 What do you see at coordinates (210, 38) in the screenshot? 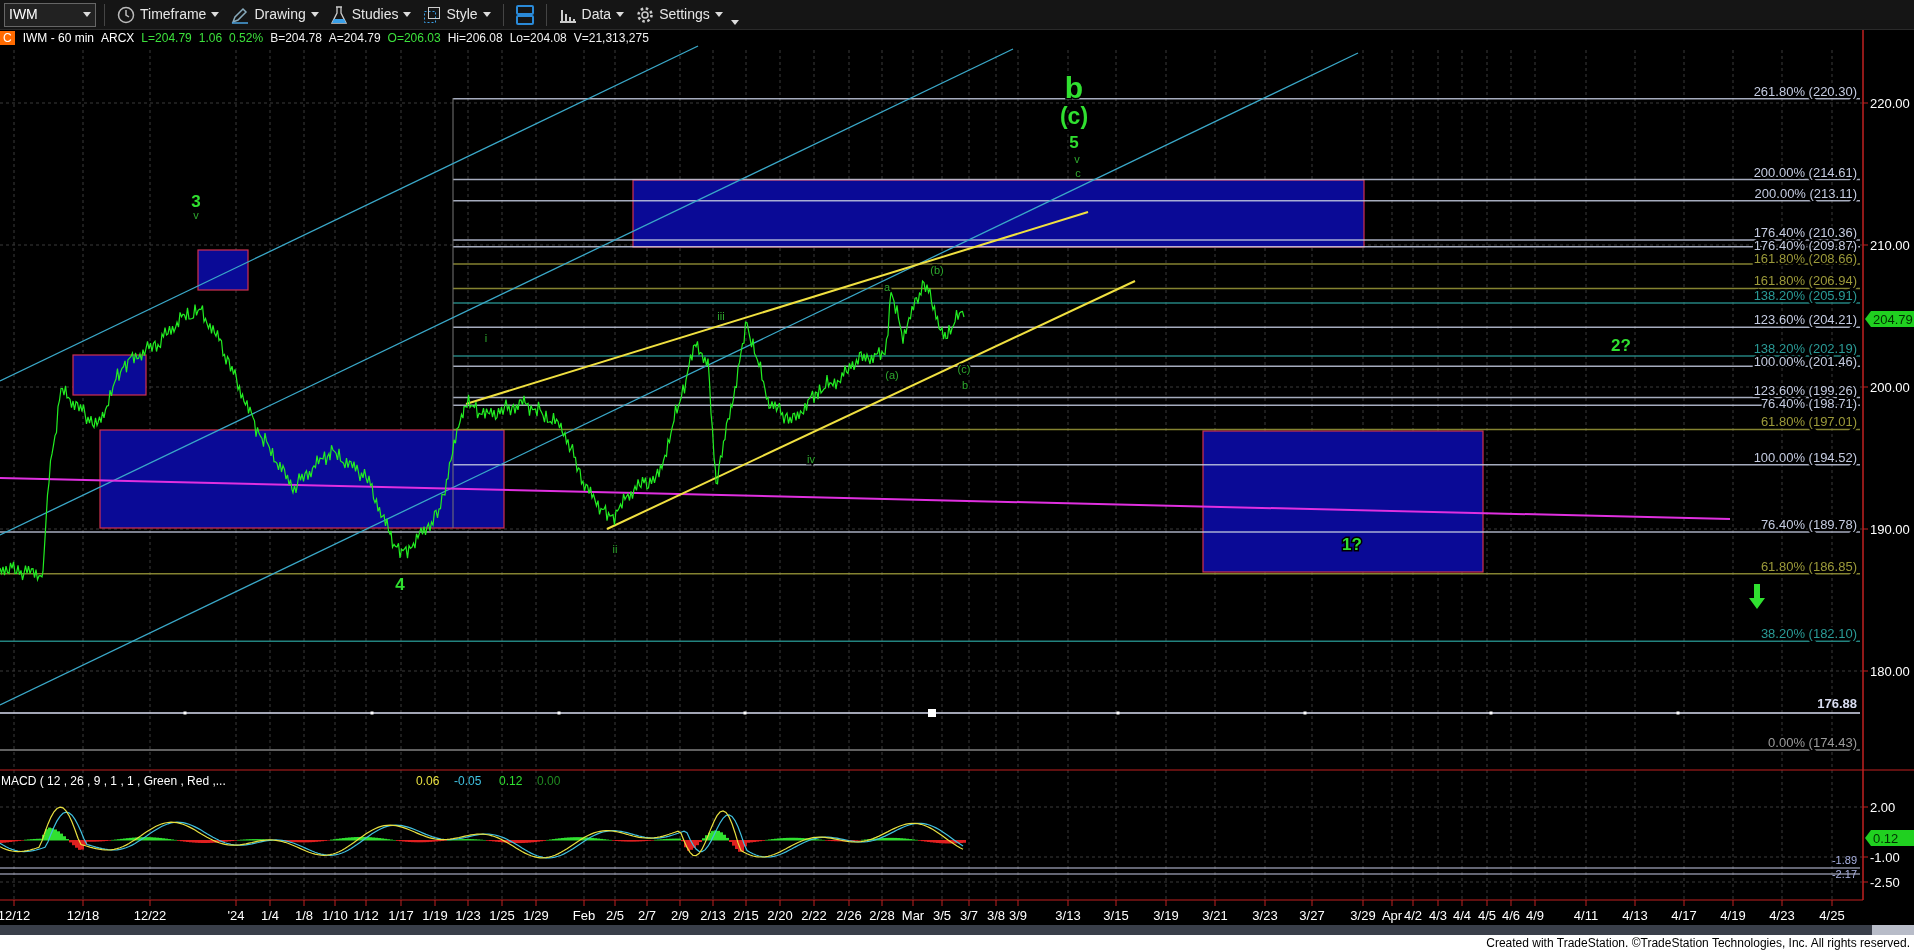
I see `quote-value: 1.06` at bounding box center [210, 38].